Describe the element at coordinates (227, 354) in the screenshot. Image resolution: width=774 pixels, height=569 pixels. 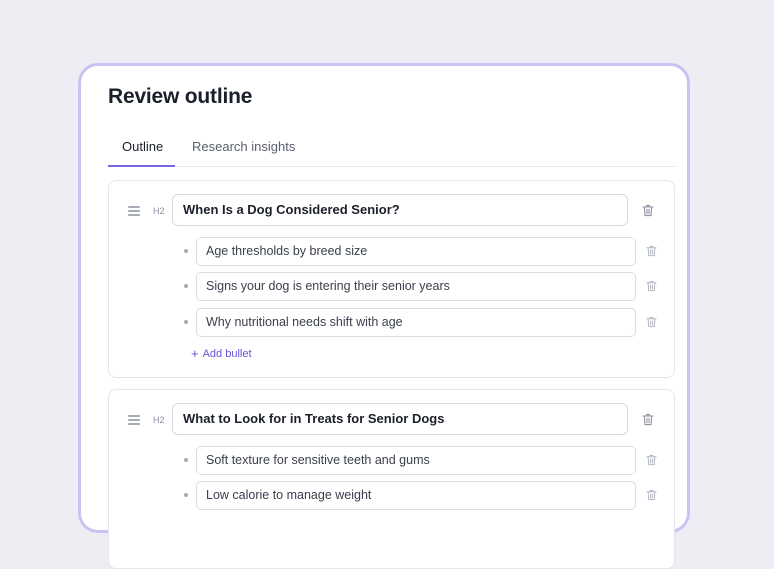
I see `add-bullet-label: Add bullet` at that location.